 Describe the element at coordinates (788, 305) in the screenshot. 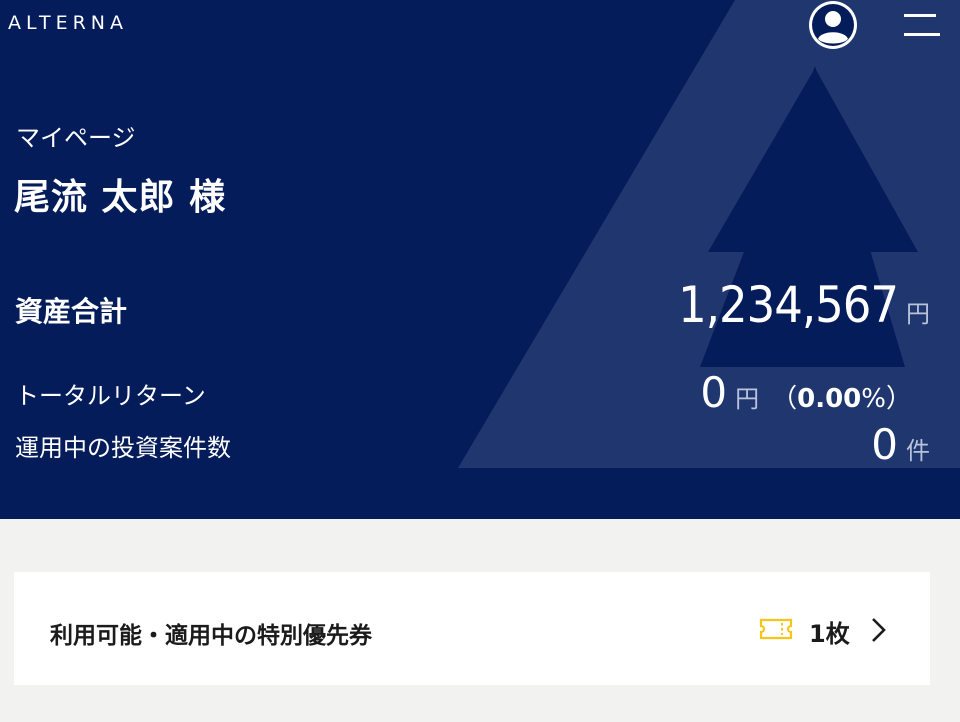

I see `total-assets-amount: 1,234,567` at that location.